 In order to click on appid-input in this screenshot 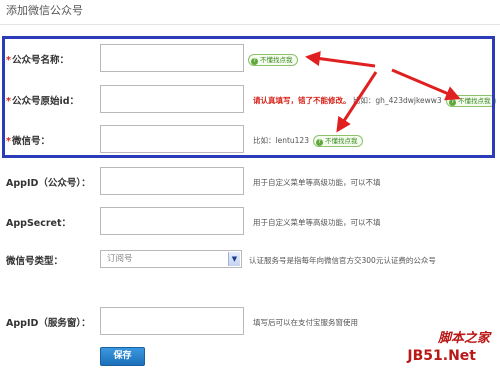, I will do `click(172, 181)`.